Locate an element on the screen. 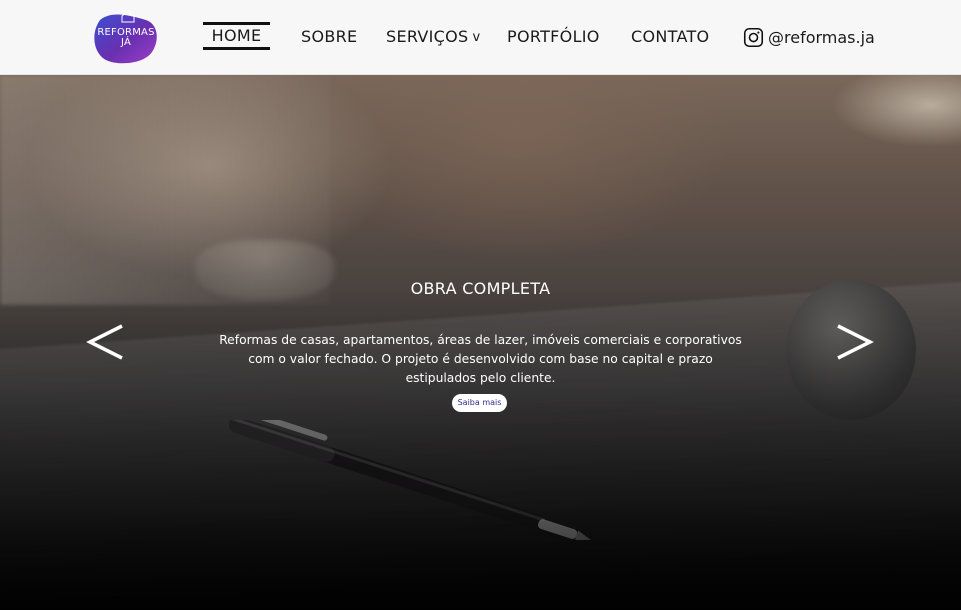 This screenshot has width=961, height=610. slide-title: OBRA COMPLETA is located at coordinates (480, 288).